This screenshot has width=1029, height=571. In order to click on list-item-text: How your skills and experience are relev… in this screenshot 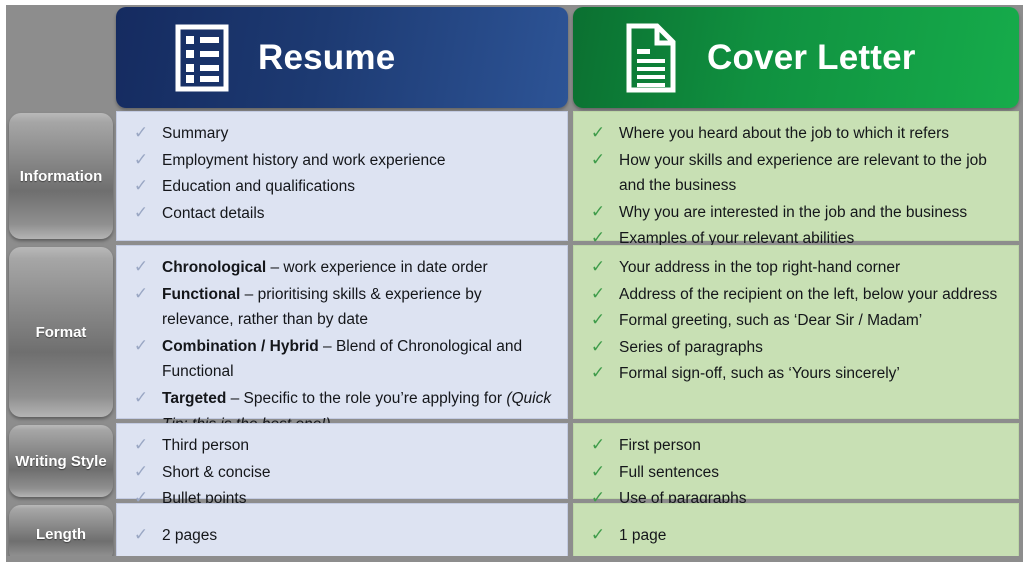, I will do `click(803, 173)`.